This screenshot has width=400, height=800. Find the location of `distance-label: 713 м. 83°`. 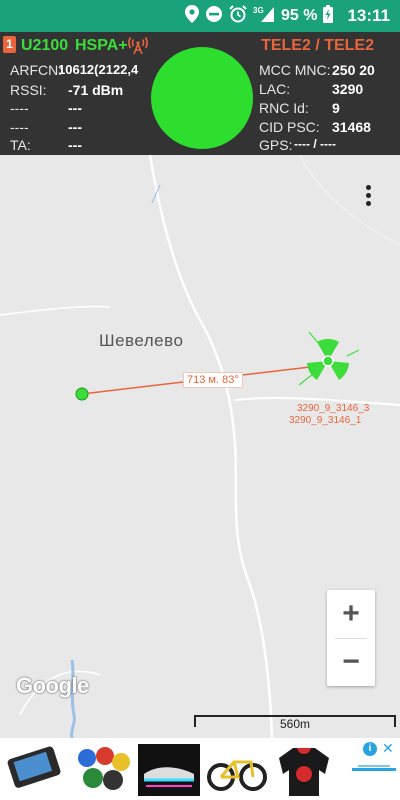

distance-label: 713 м. 83° is located at coordinates (213, 380).